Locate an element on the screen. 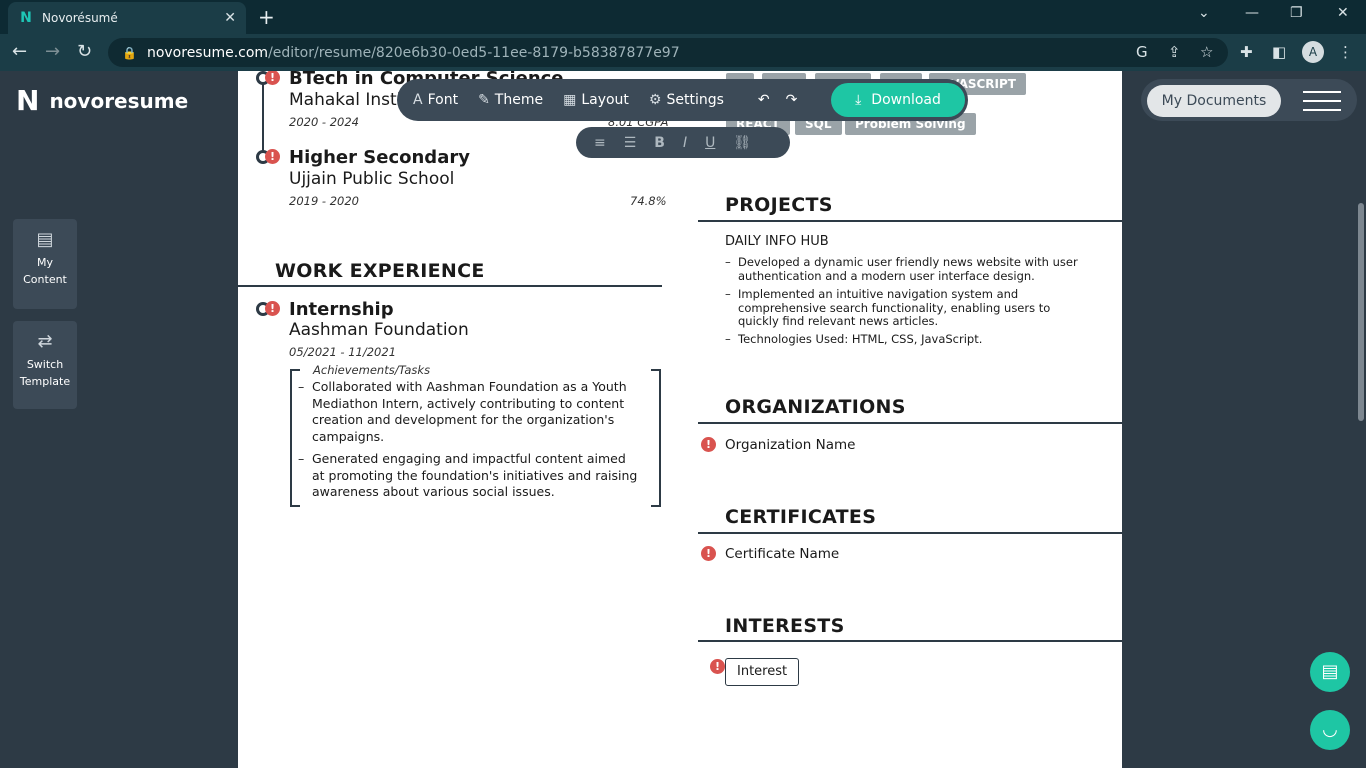  gear-icon: ⚙ is located at coordinates (655, 100).